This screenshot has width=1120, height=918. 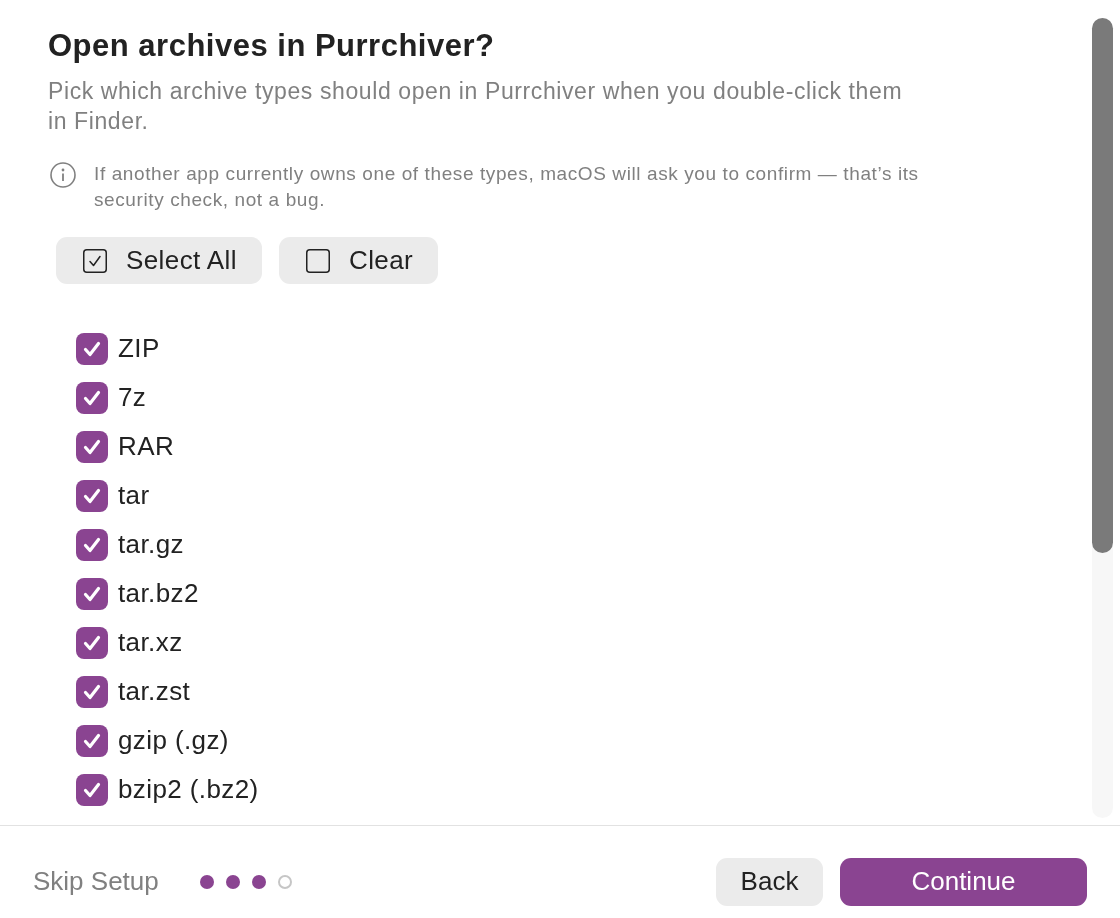 What do you see at coordinates (150, 642) in the screenshot?
I see `checkbox-label: tar.xz` at bounding box center [150, 642].